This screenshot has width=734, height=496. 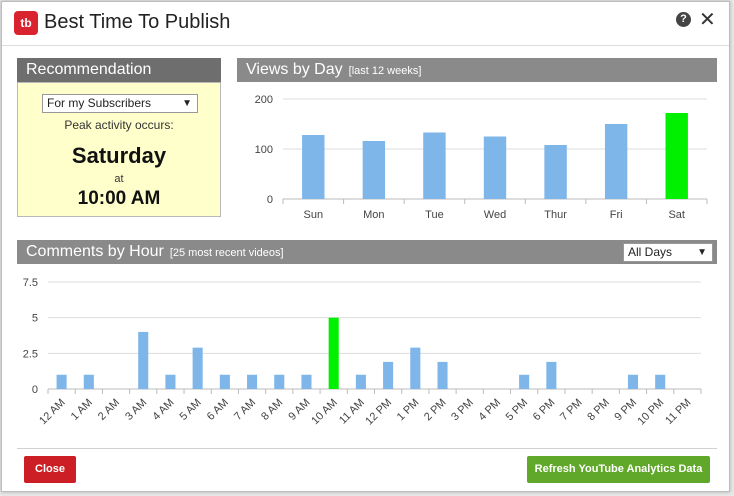 What do you see at coordinates (264, 150) in the screenshot?
I see `y-tick-label: 100` at bounding box center [264, 150].